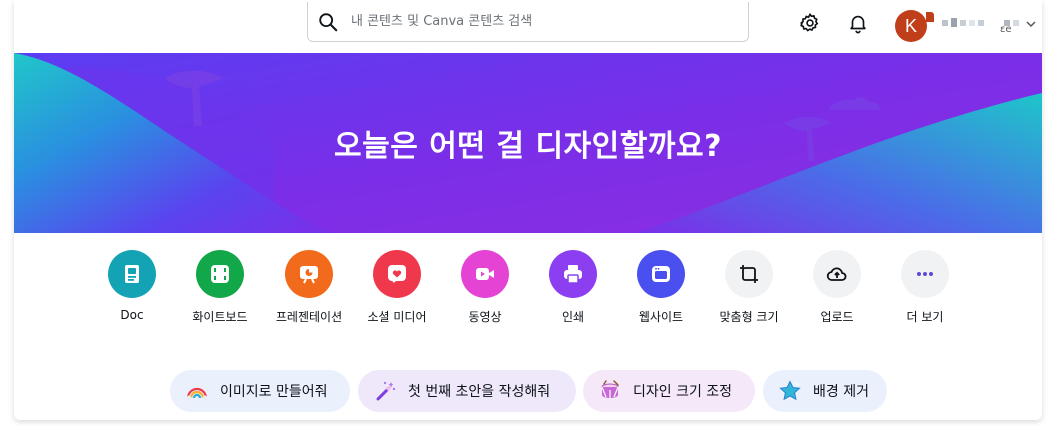 This screenshot has height=430, width=1057. What do you see at coordinates (610, 391) in the screenshot?
I see `drum-icon` at bounding box center [610, 391].